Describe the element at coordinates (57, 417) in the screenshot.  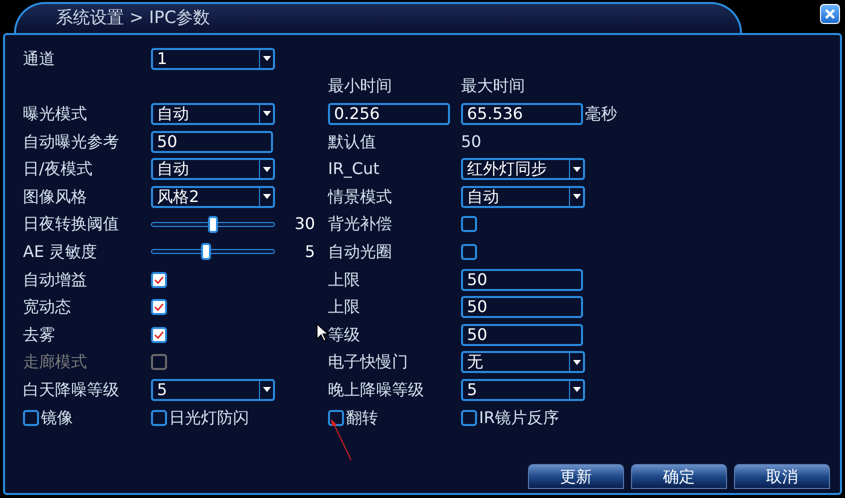
I see `label: 镜像` at that location.